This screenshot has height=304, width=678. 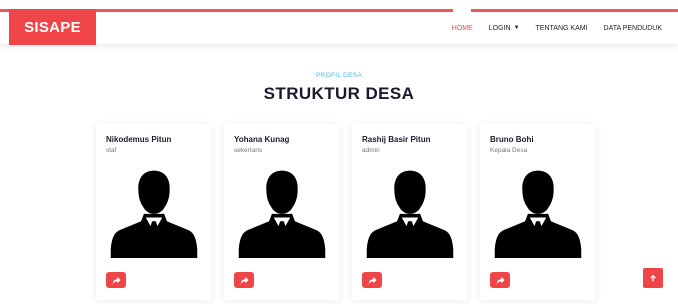 What do you see at coordinates (111, 150) in the screenshot?
I see `card-role: staf` at bounding box center [111, 150].